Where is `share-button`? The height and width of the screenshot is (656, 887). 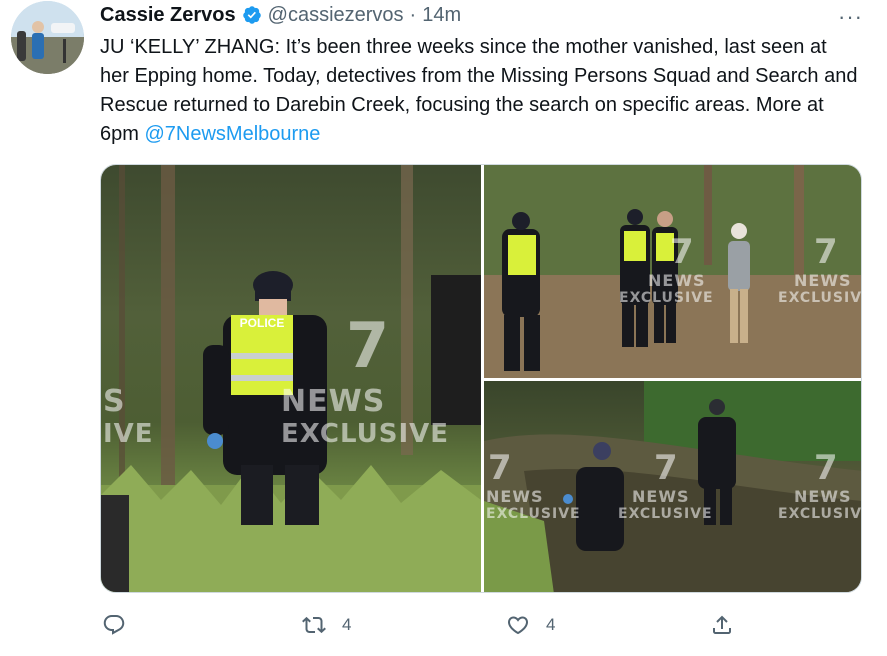
share-button is located at coordinates (722, 625).